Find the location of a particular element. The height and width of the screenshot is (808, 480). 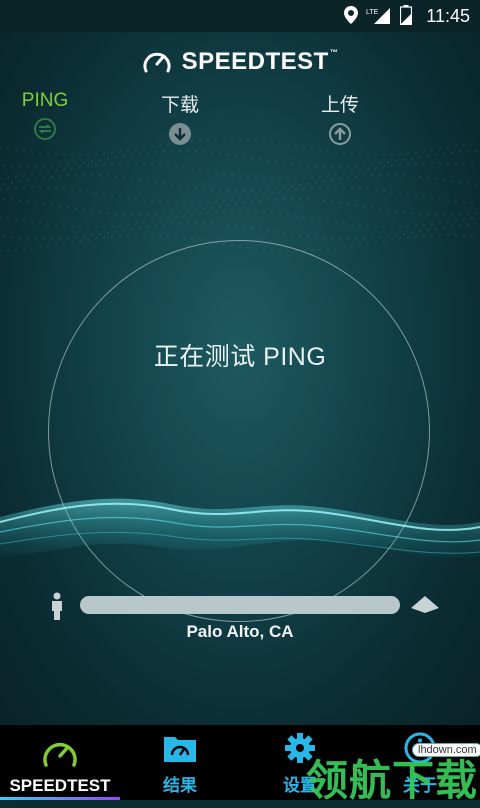

server-icon is located at coordinates (425, 604).